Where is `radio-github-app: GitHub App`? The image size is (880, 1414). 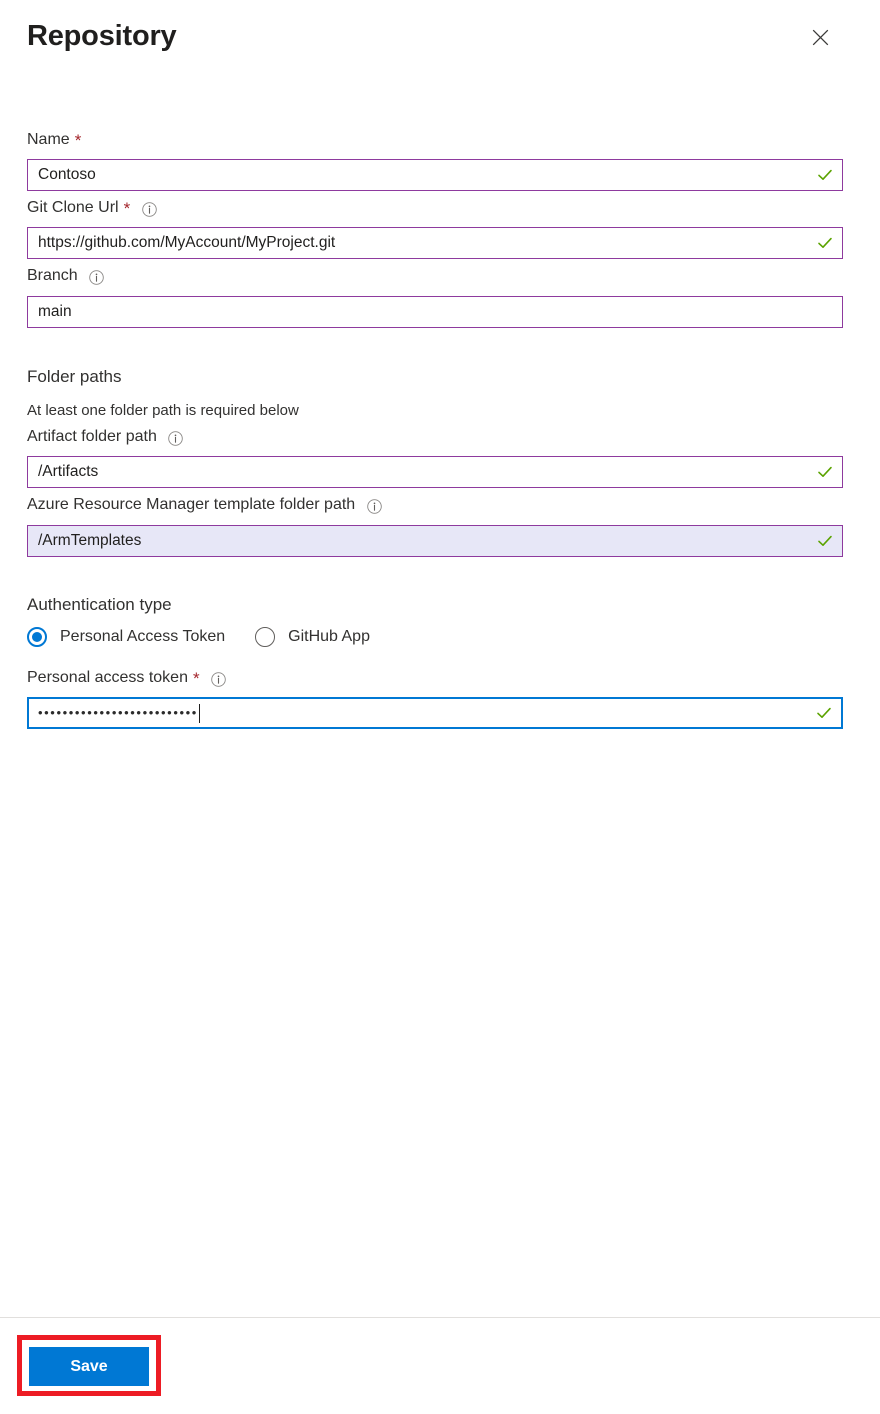 radio-github-app: GitHub App is located at coordinates (312, 637).